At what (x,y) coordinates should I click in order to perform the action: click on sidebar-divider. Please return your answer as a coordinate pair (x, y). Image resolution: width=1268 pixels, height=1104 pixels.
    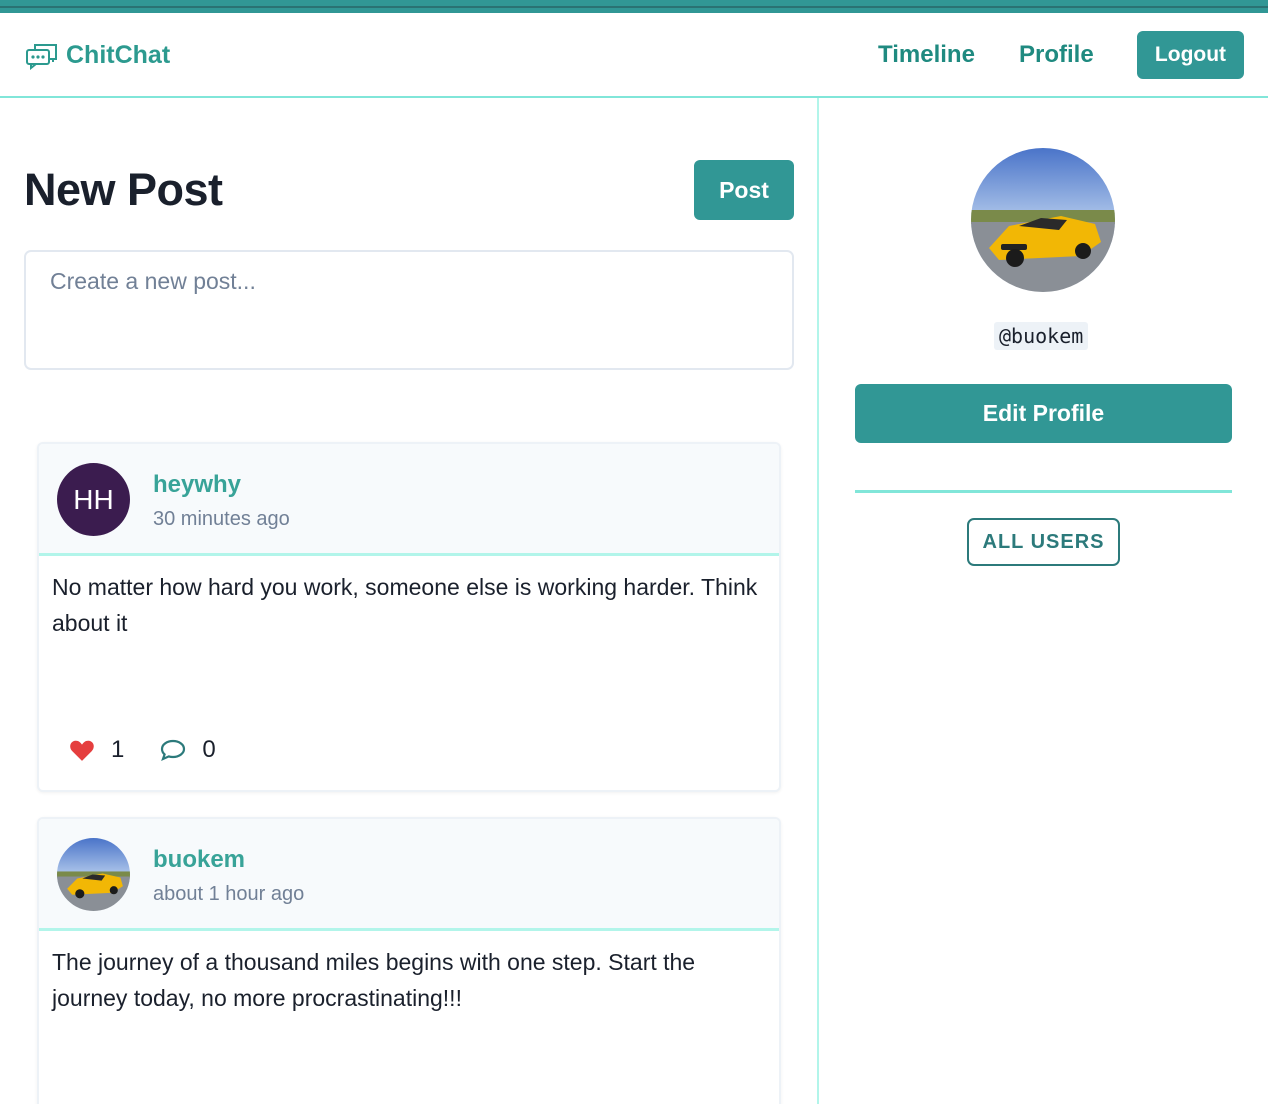
    Looking at the image, I should click on (1043, 491).